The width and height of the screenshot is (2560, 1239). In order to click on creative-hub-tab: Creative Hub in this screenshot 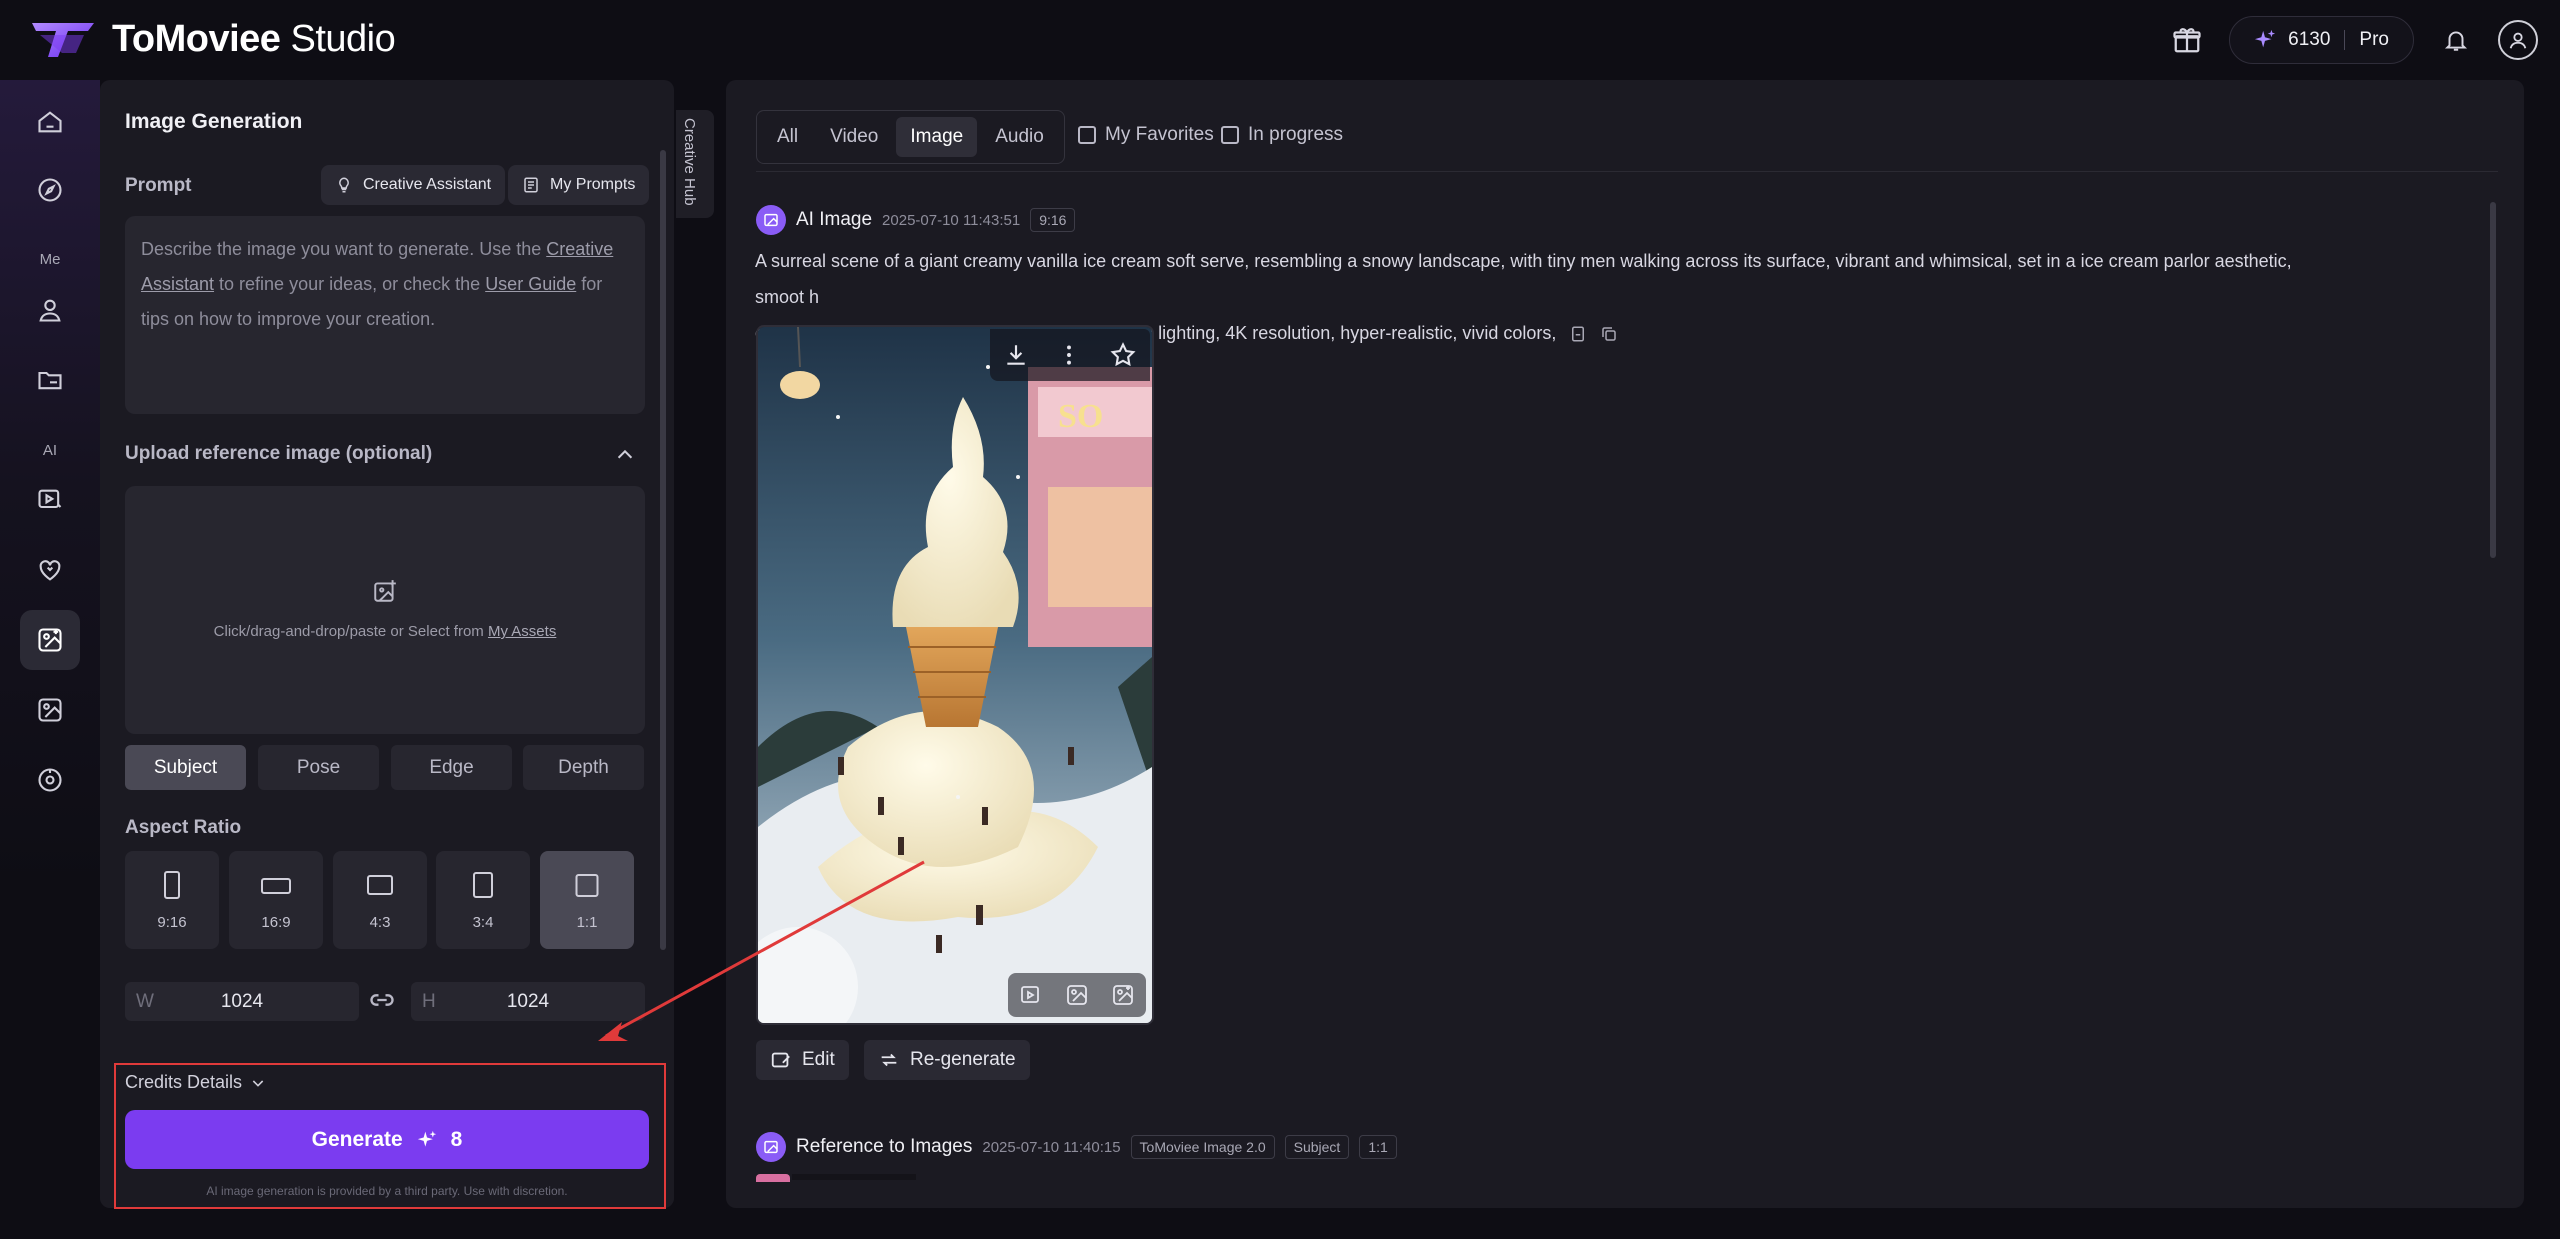, I will do `click(695, 164)`.